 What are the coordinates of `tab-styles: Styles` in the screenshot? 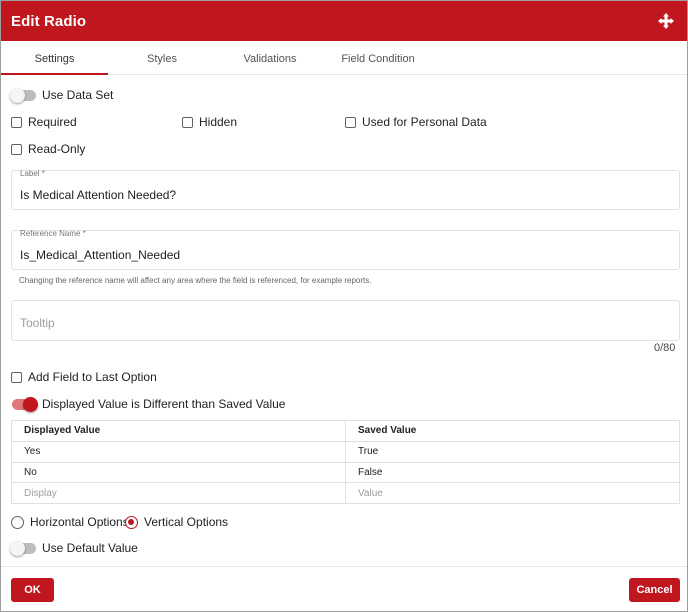 It's located at (162, 58).